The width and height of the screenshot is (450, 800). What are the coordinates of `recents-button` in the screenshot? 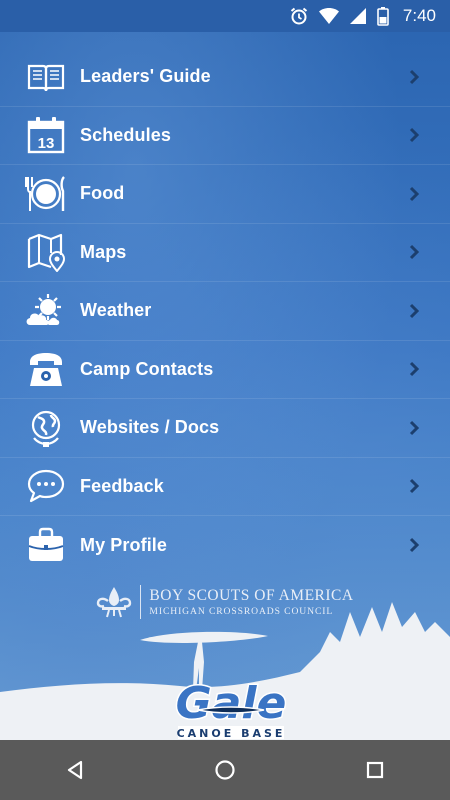 It's located at (375, 770).